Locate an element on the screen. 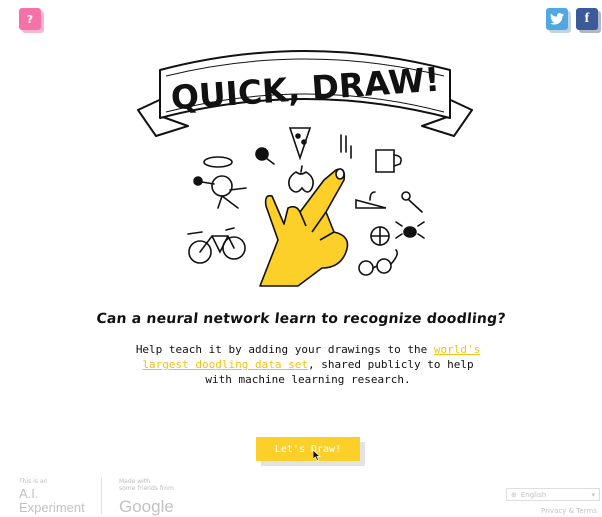  made-with-line2: some friends from is located at coordinates (146, 488).